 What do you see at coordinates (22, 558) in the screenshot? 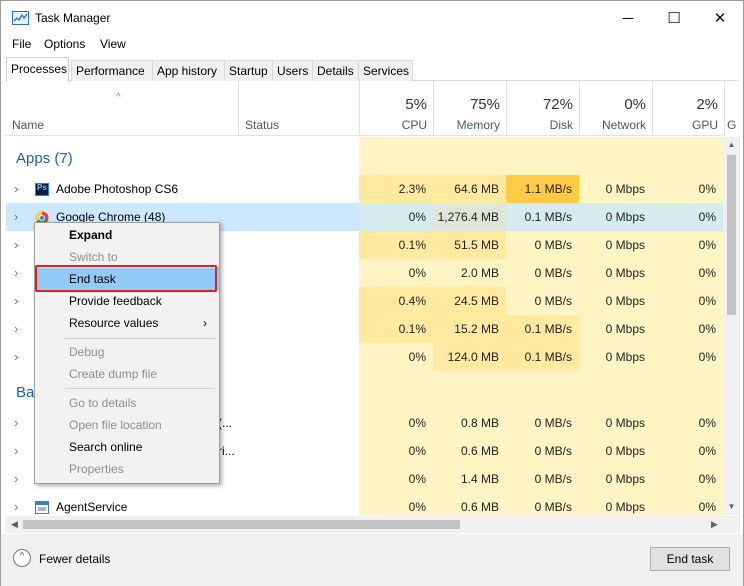
I see `collapse-up-icon: ^` at bounding box center [22, 558].